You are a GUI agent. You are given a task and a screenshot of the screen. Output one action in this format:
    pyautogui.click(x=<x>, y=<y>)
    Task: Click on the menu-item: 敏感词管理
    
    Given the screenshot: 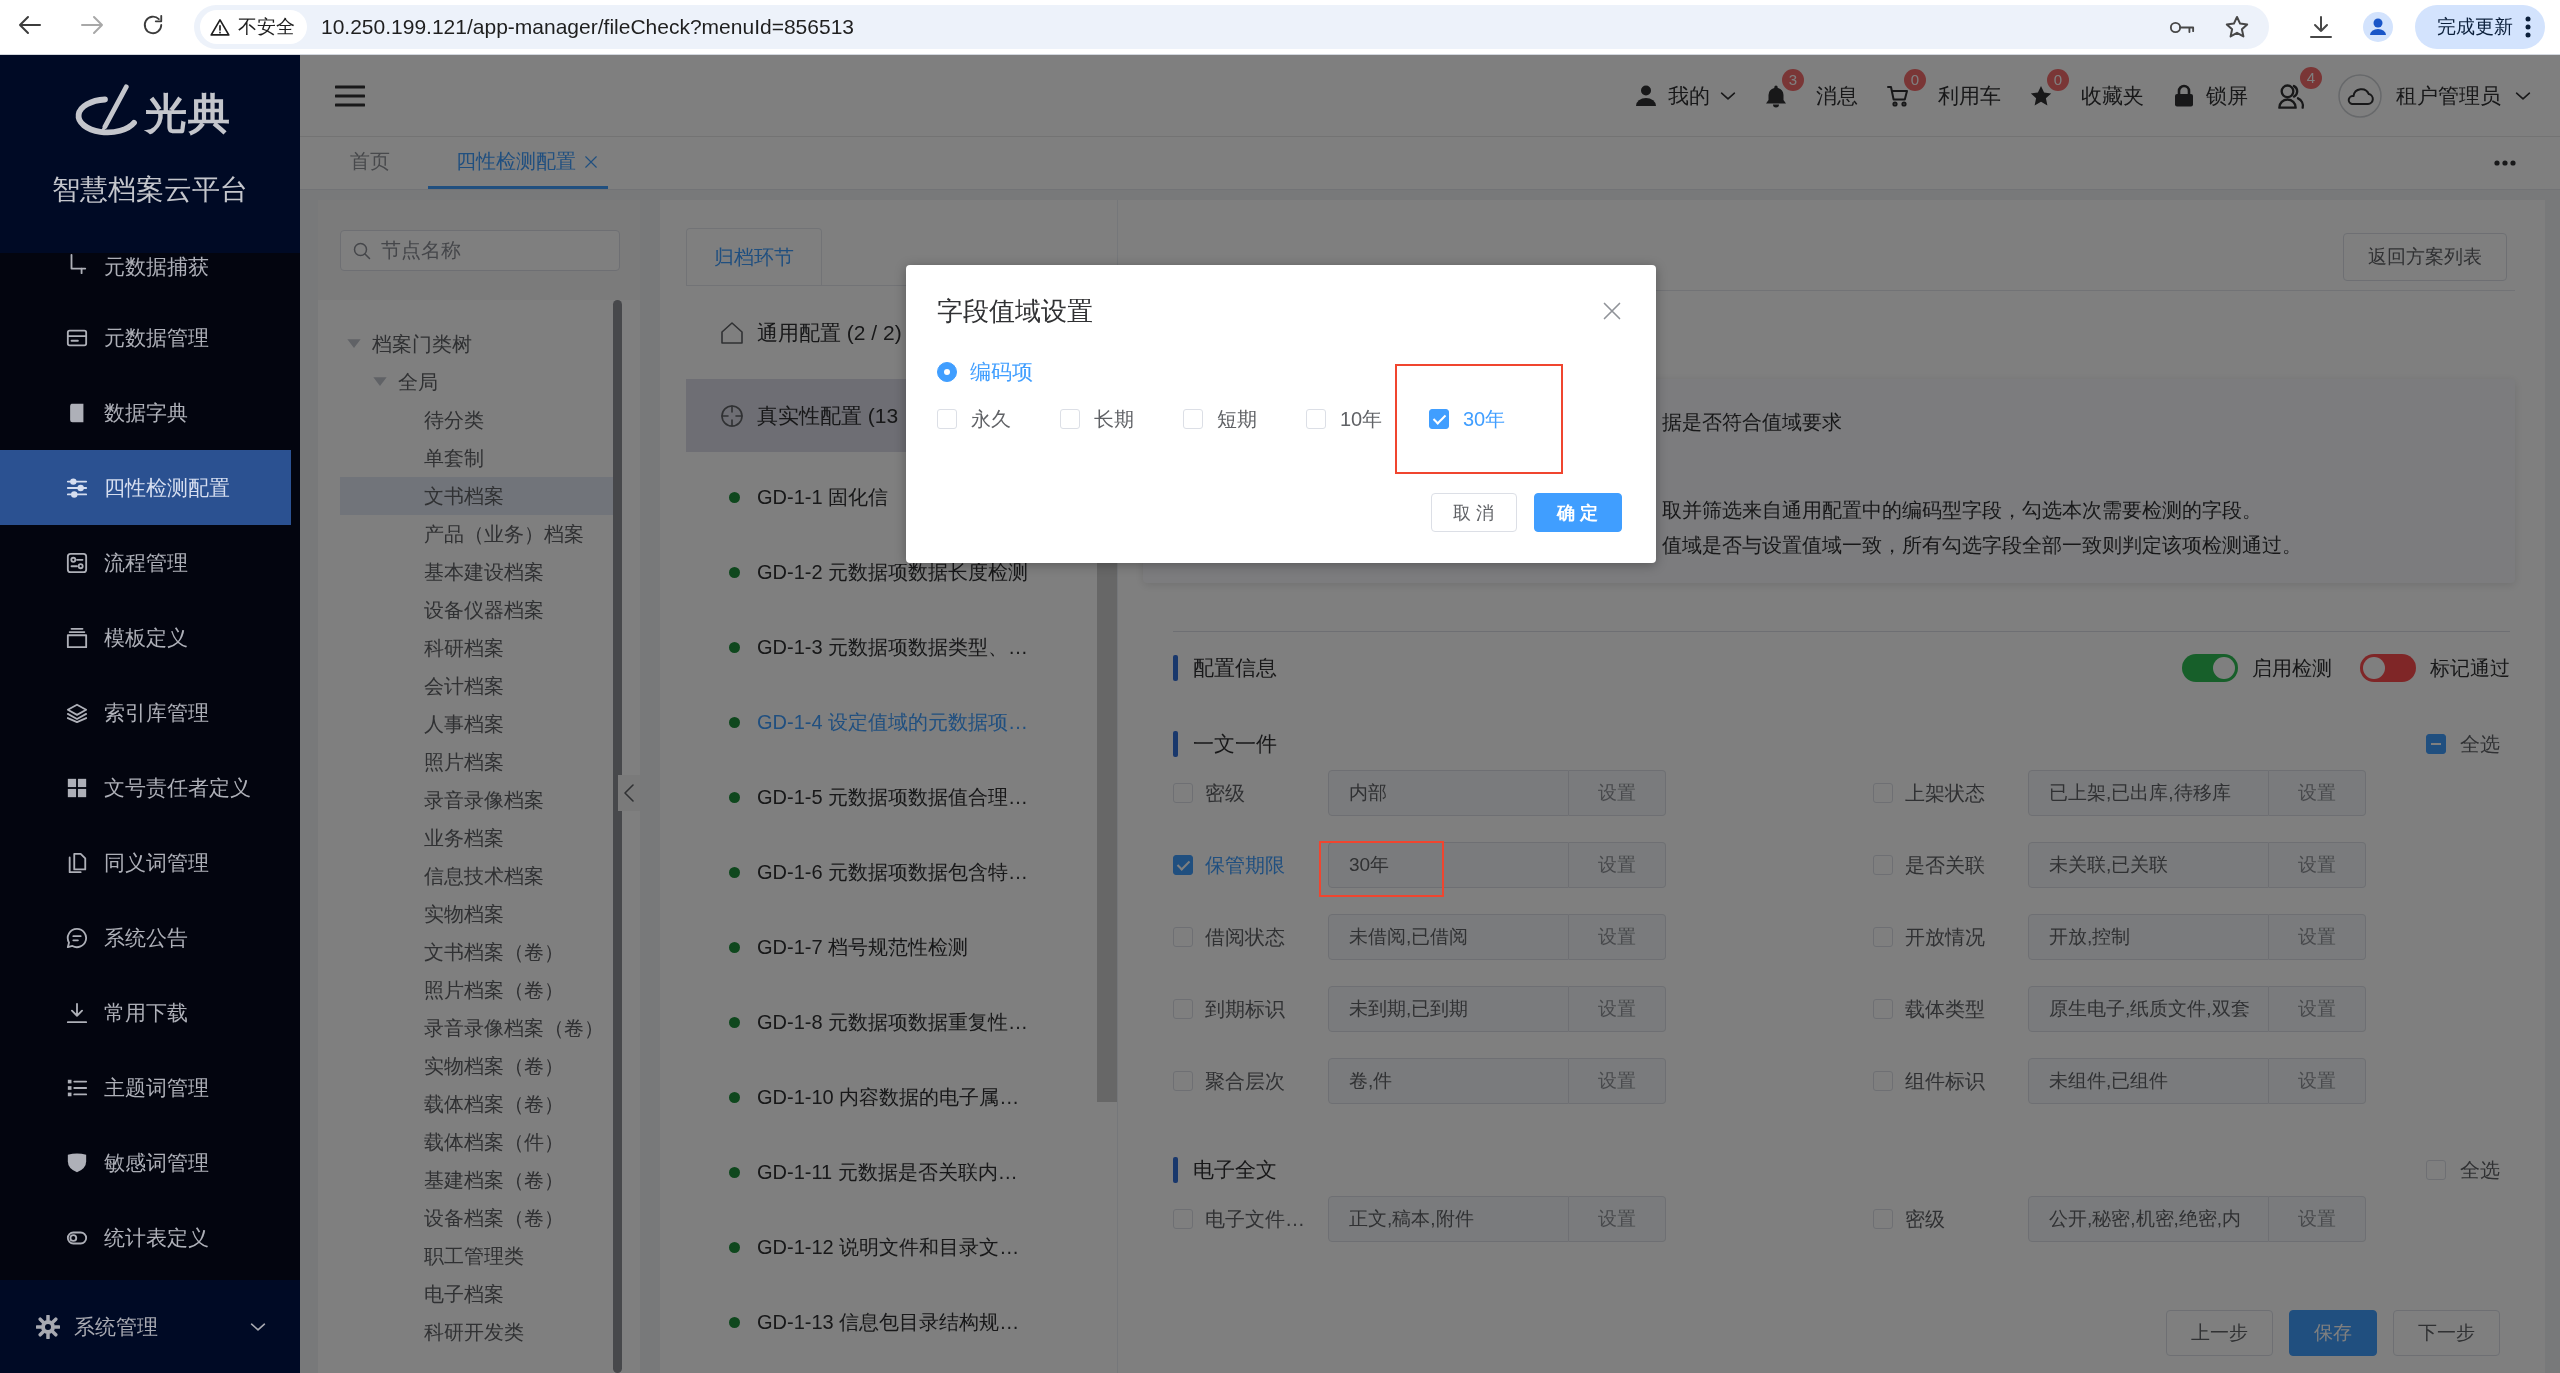 What is the action you would take?
    pyautogui.click(x=145, y=1162)
    